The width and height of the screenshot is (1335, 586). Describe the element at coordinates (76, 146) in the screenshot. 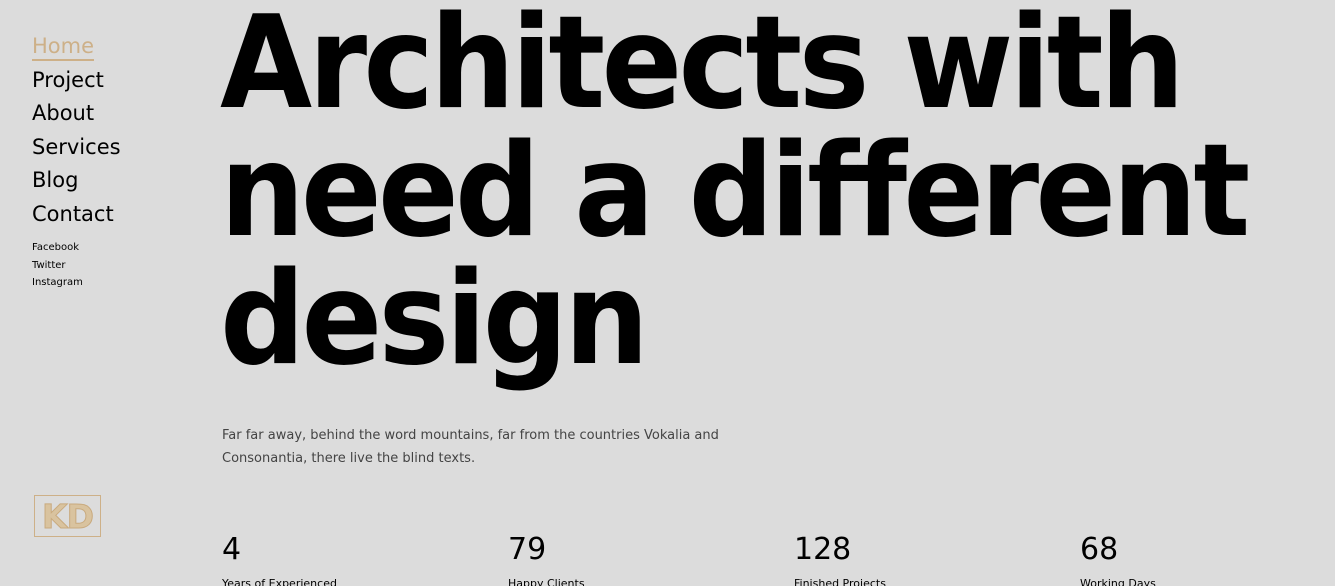

I see `nav-item-label: Services` at that location.